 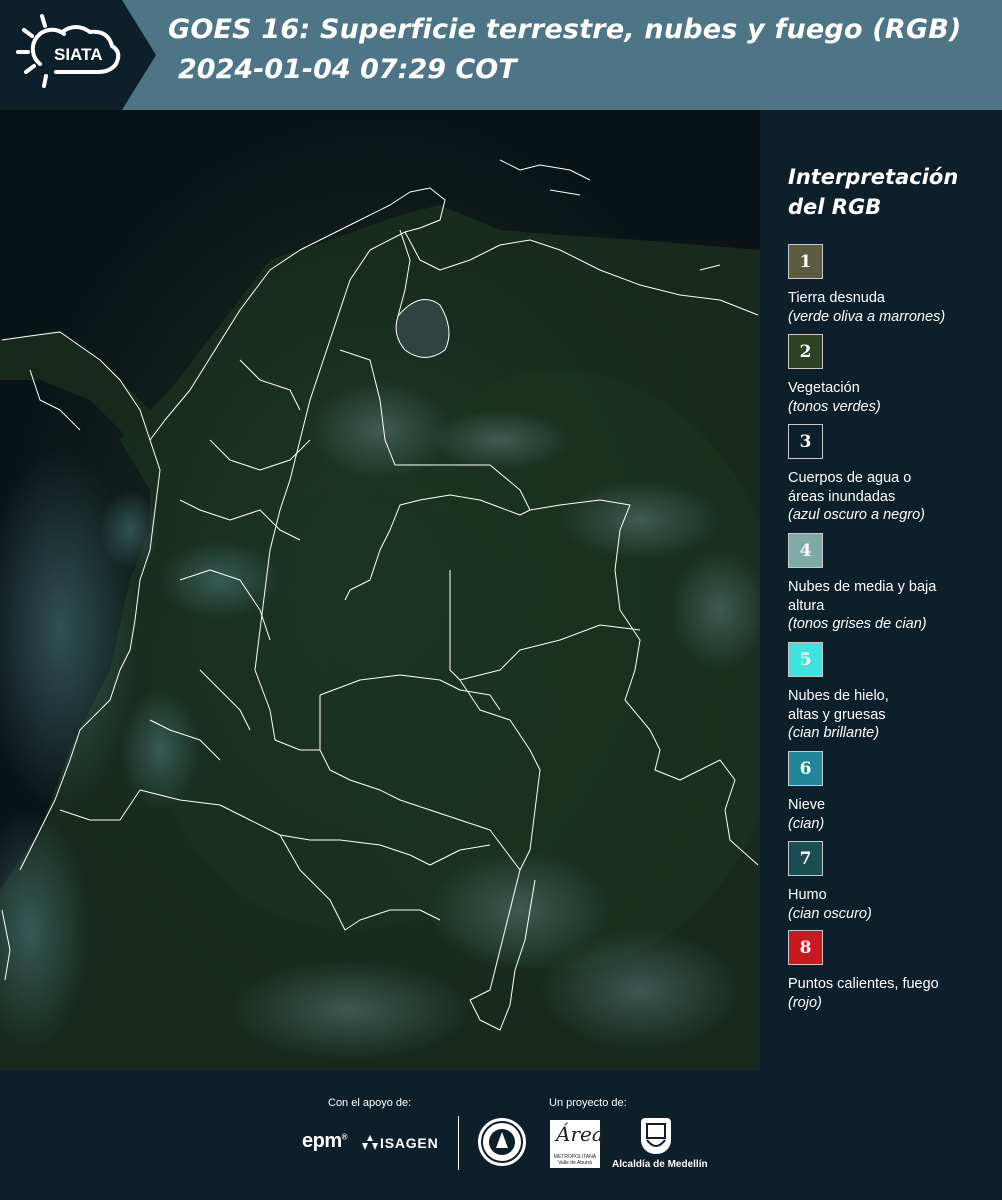 What do you see at coordinates (867, 316) in the screenshot?
I see `legend-sub-1: (verde oliva a marrones)` at bounding box center [867, 316].